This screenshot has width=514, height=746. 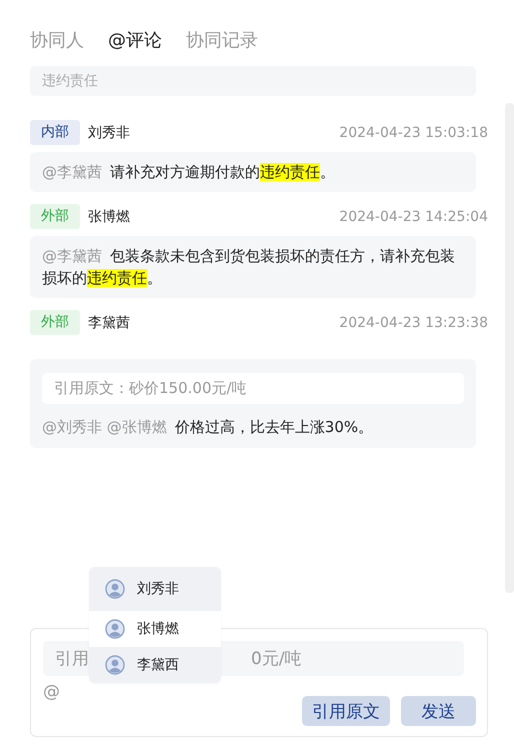 What do you see at coordinates (189, 172) in the screenshot?
I see `comment-text: @李黛茜 请补充对方逾期付款的违约责任。` at bounding box center [189, 172].